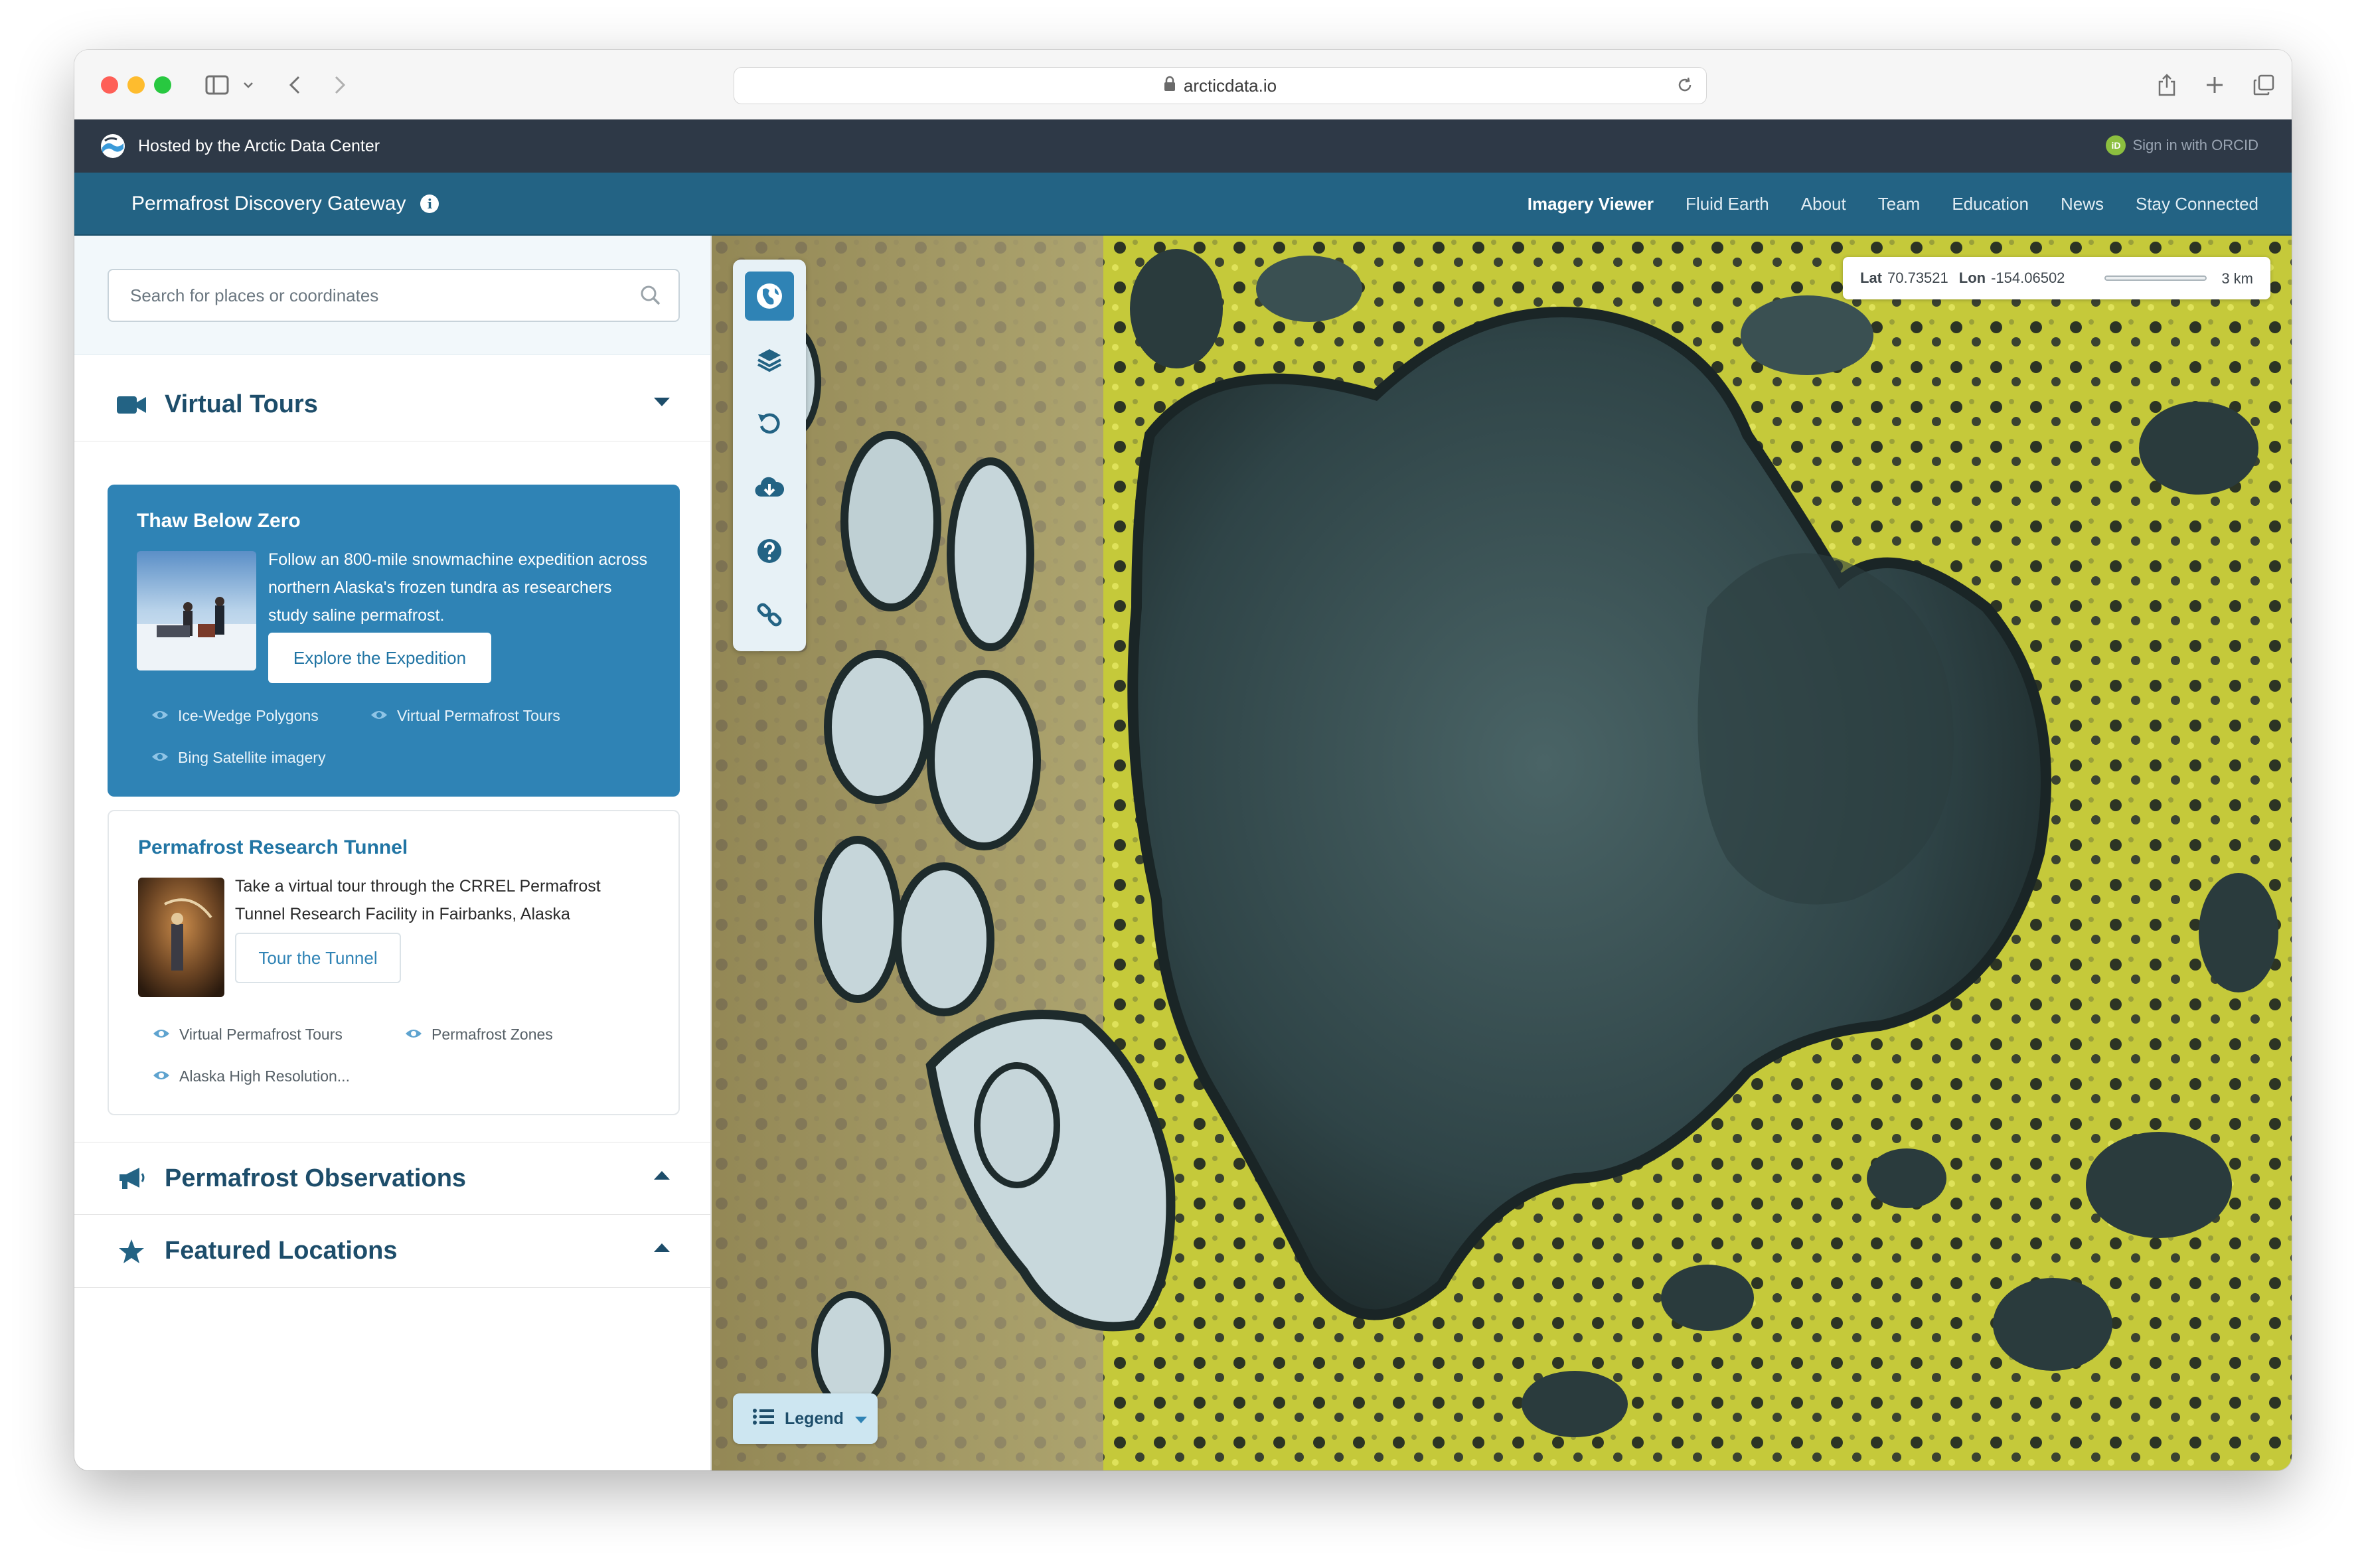 This screenshot has width=2366, height=1568. Describe the element at coordinates (815, 1419) in the screenshot. I see `legend-label: Legend` at that location.